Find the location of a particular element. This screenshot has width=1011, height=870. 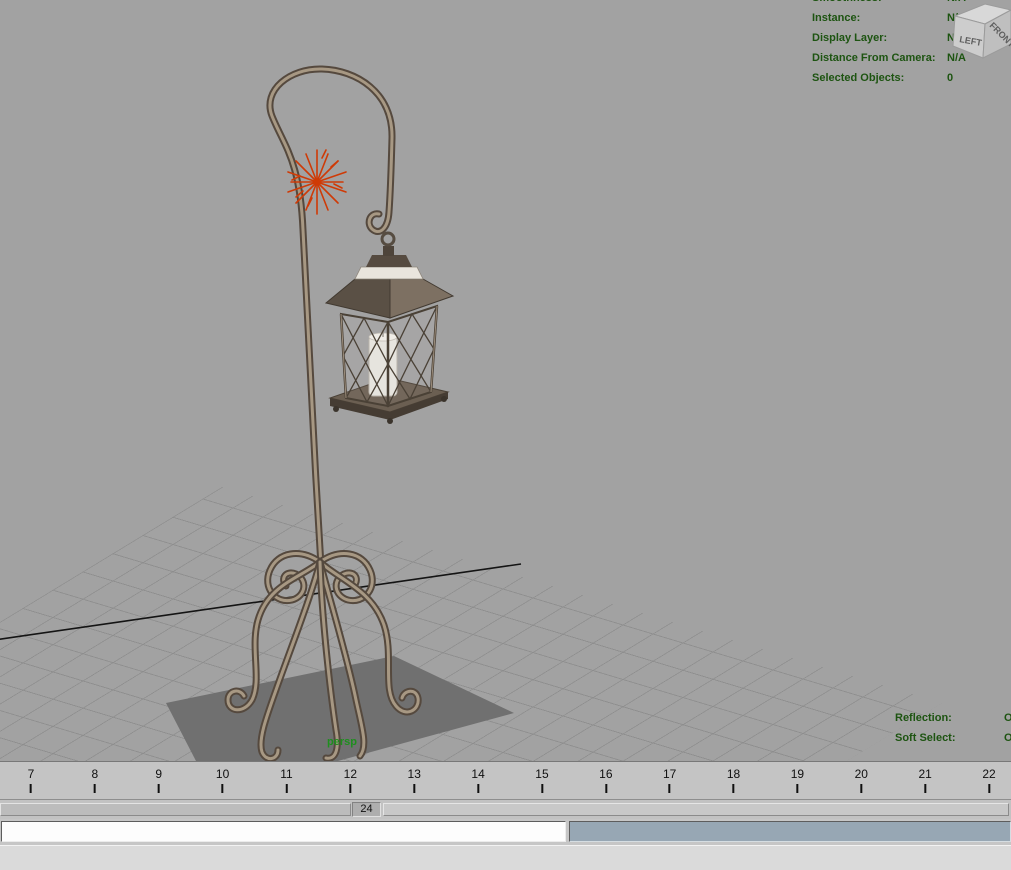

frame-label: 12 is located at coordinates (350, 780).